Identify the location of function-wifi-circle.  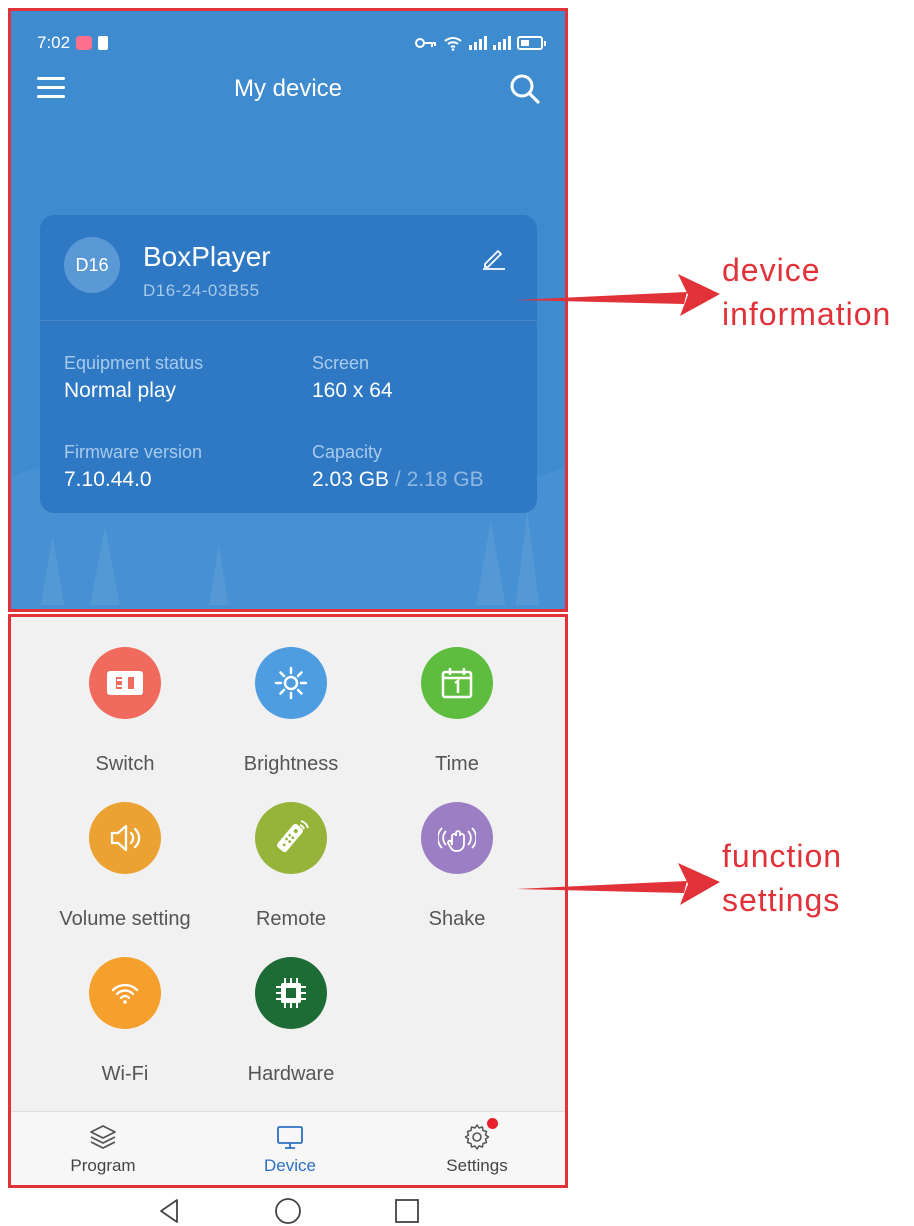
(125, 993).